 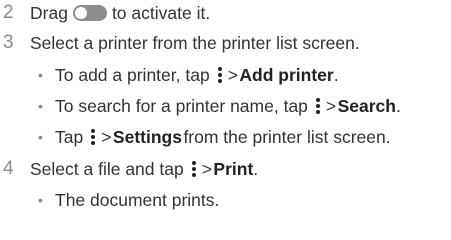 What do you see at coordinates (8, 168) in the screenshot?
I see `step-number: 4` at bounding box center [8, 168].